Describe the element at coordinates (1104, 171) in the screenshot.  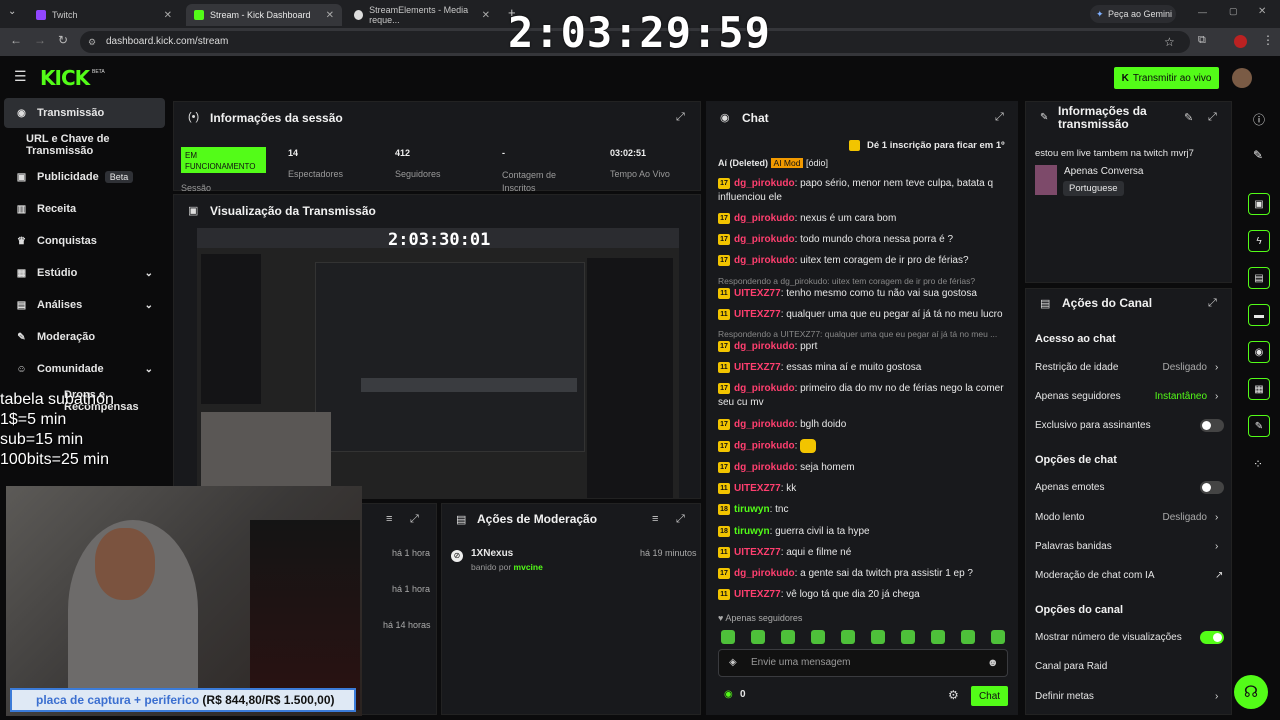
I see `stream-category: Apenas Conversa` at that location.